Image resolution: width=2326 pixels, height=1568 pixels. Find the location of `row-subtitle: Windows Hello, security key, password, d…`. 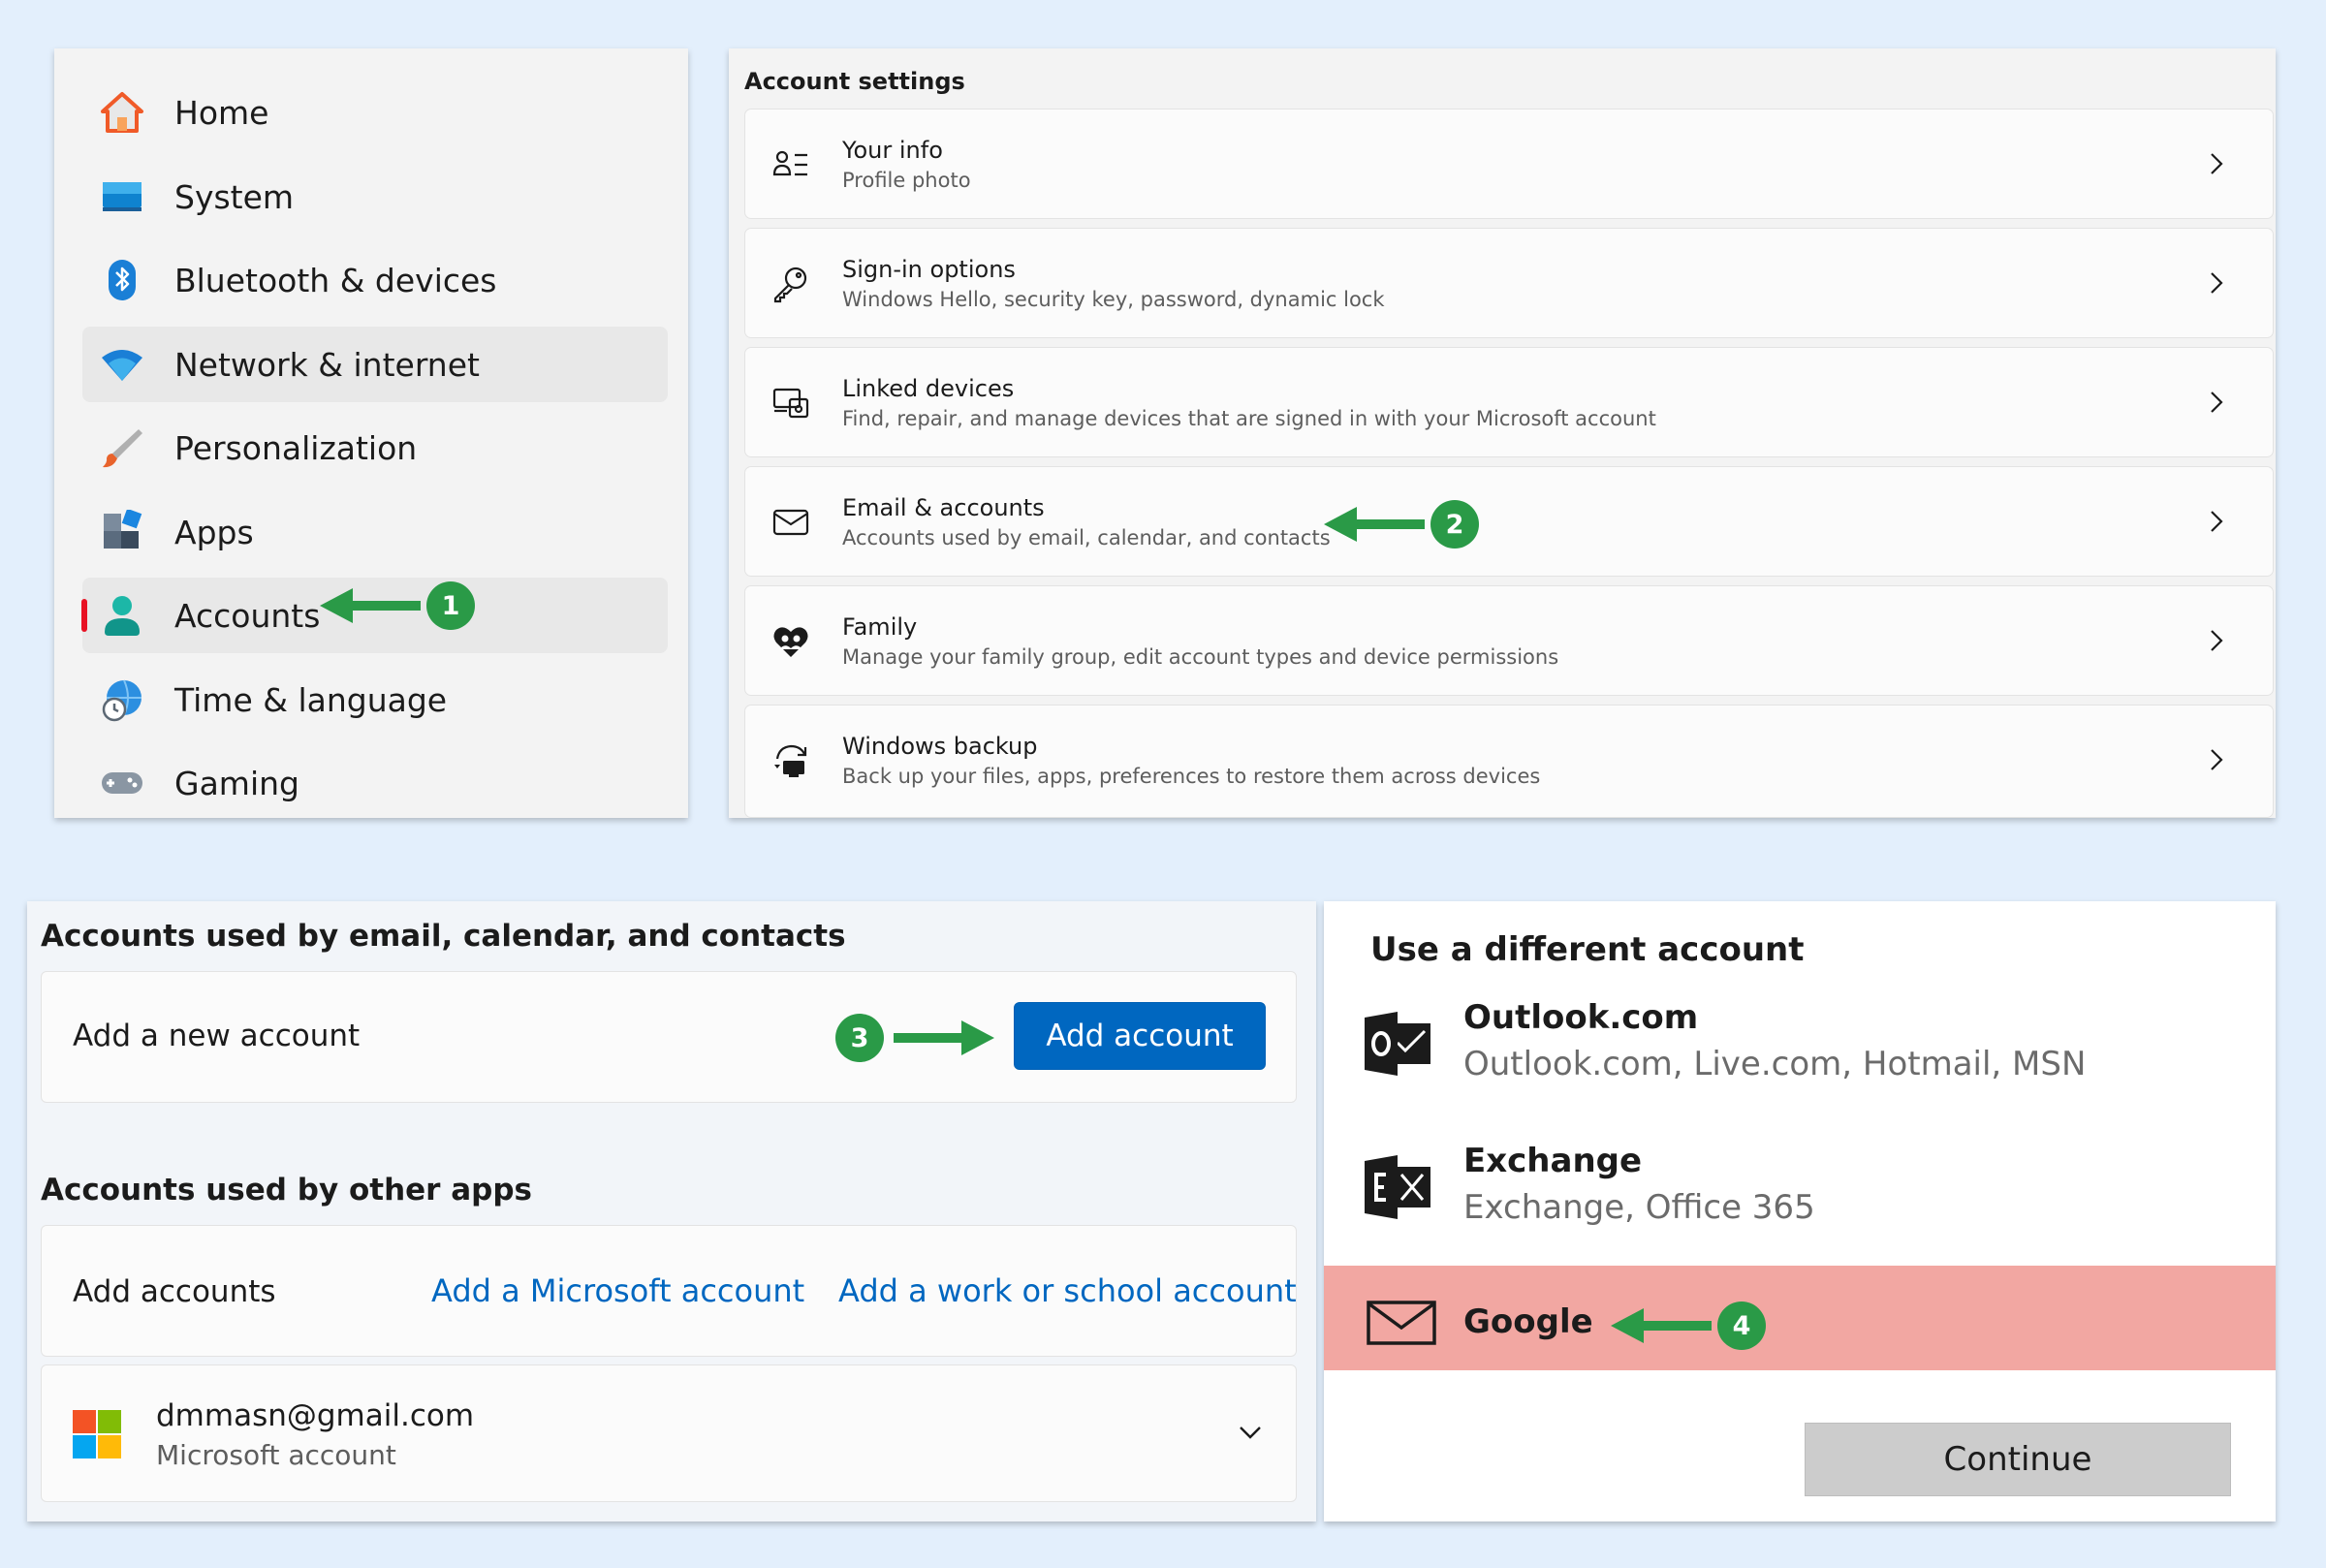

row-subtitle: Windows Hello, security key, password, d… is located at coordinates (1113, 300).